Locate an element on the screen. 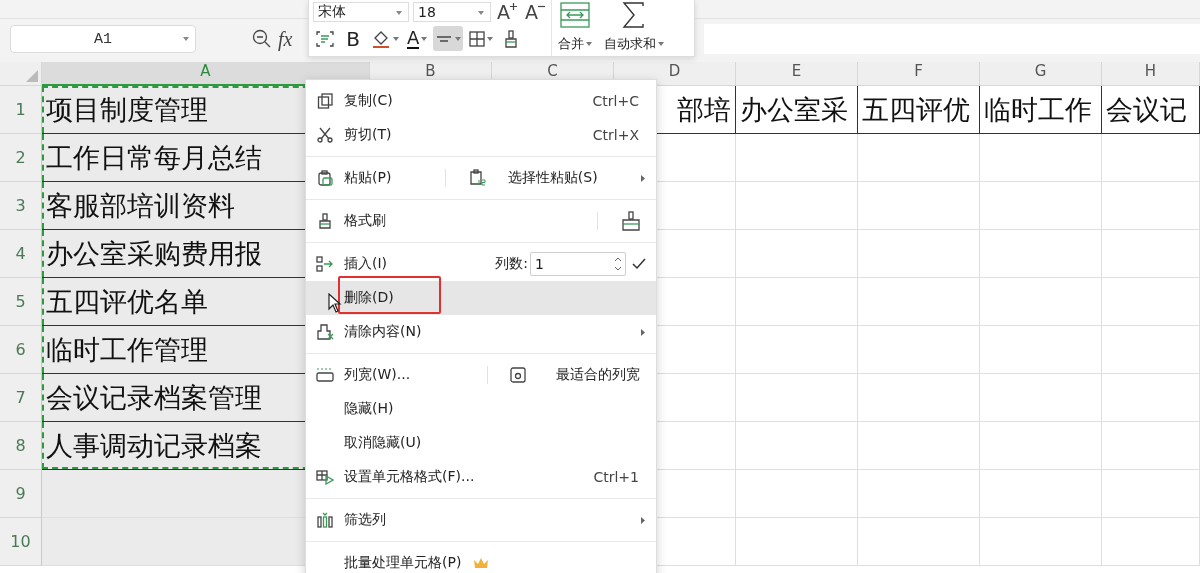 The width and height of the screenshot is (1200, 573). row-header: 10 is located at coordinates (21, 542).